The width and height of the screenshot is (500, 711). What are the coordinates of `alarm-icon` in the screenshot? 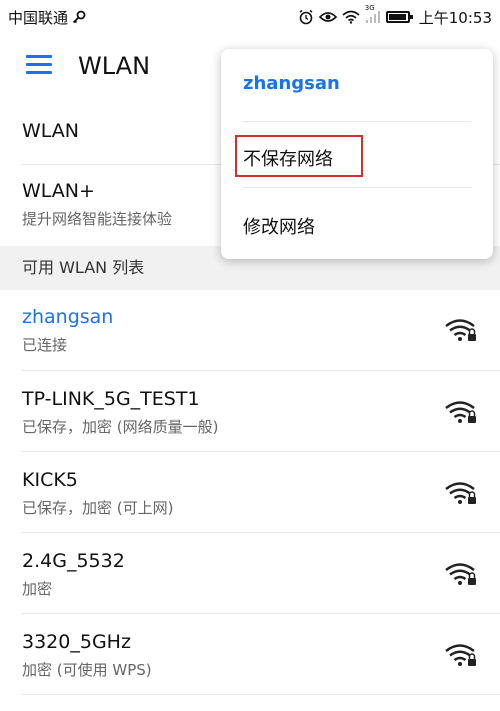 It's located at (306, 17).